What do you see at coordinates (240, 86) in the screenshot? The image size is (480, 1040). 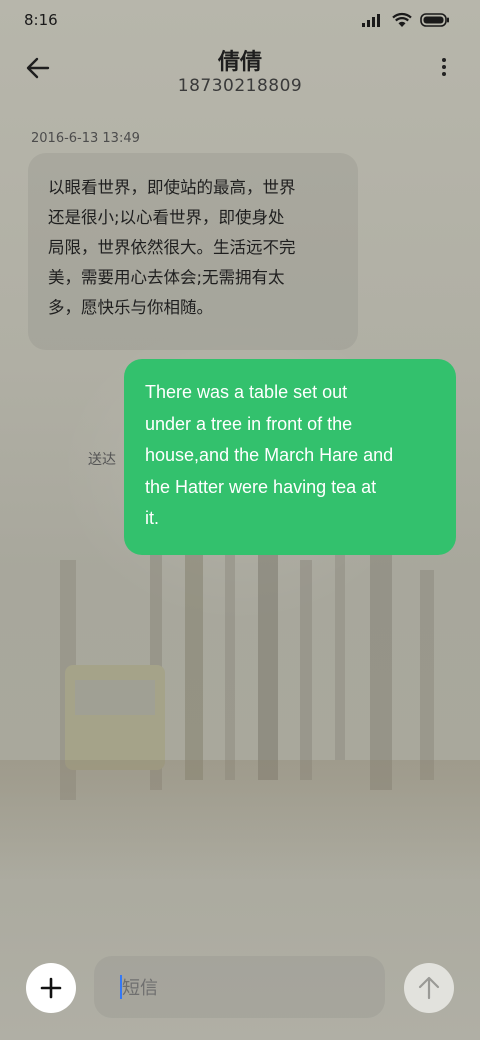 I see `contact-phone-number: 18730218809` at bounding box center [240, 86].